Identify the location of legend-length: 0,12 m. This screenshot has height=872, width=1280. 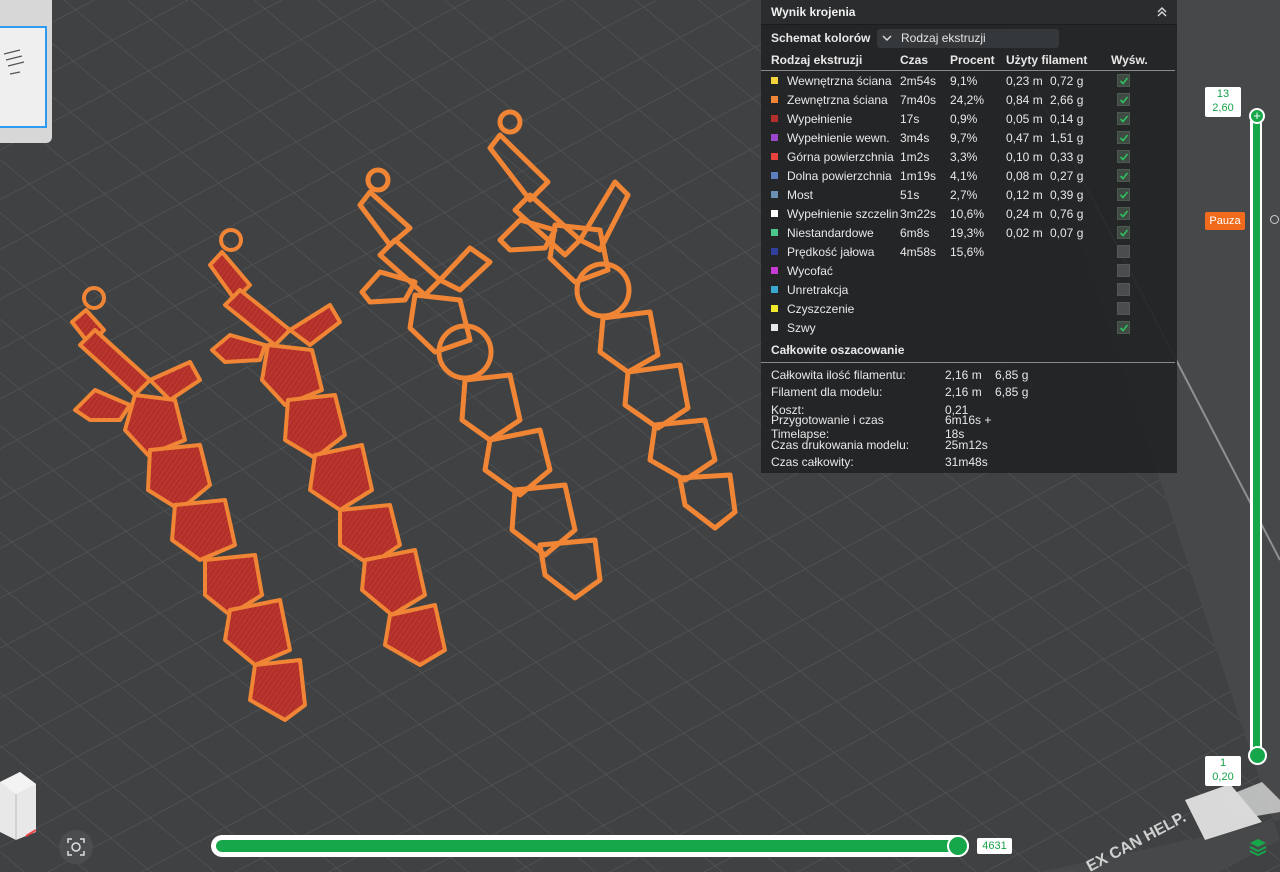
(1024, 194).